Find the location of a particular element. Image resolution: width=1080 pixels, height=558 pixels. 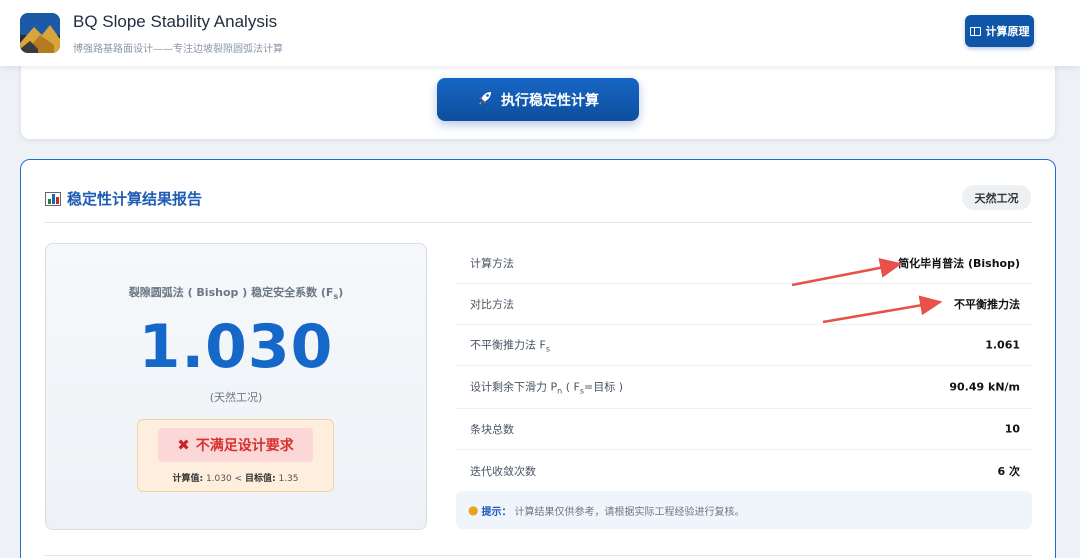

tip-label: 提示： is located at coordinates (496, 512).